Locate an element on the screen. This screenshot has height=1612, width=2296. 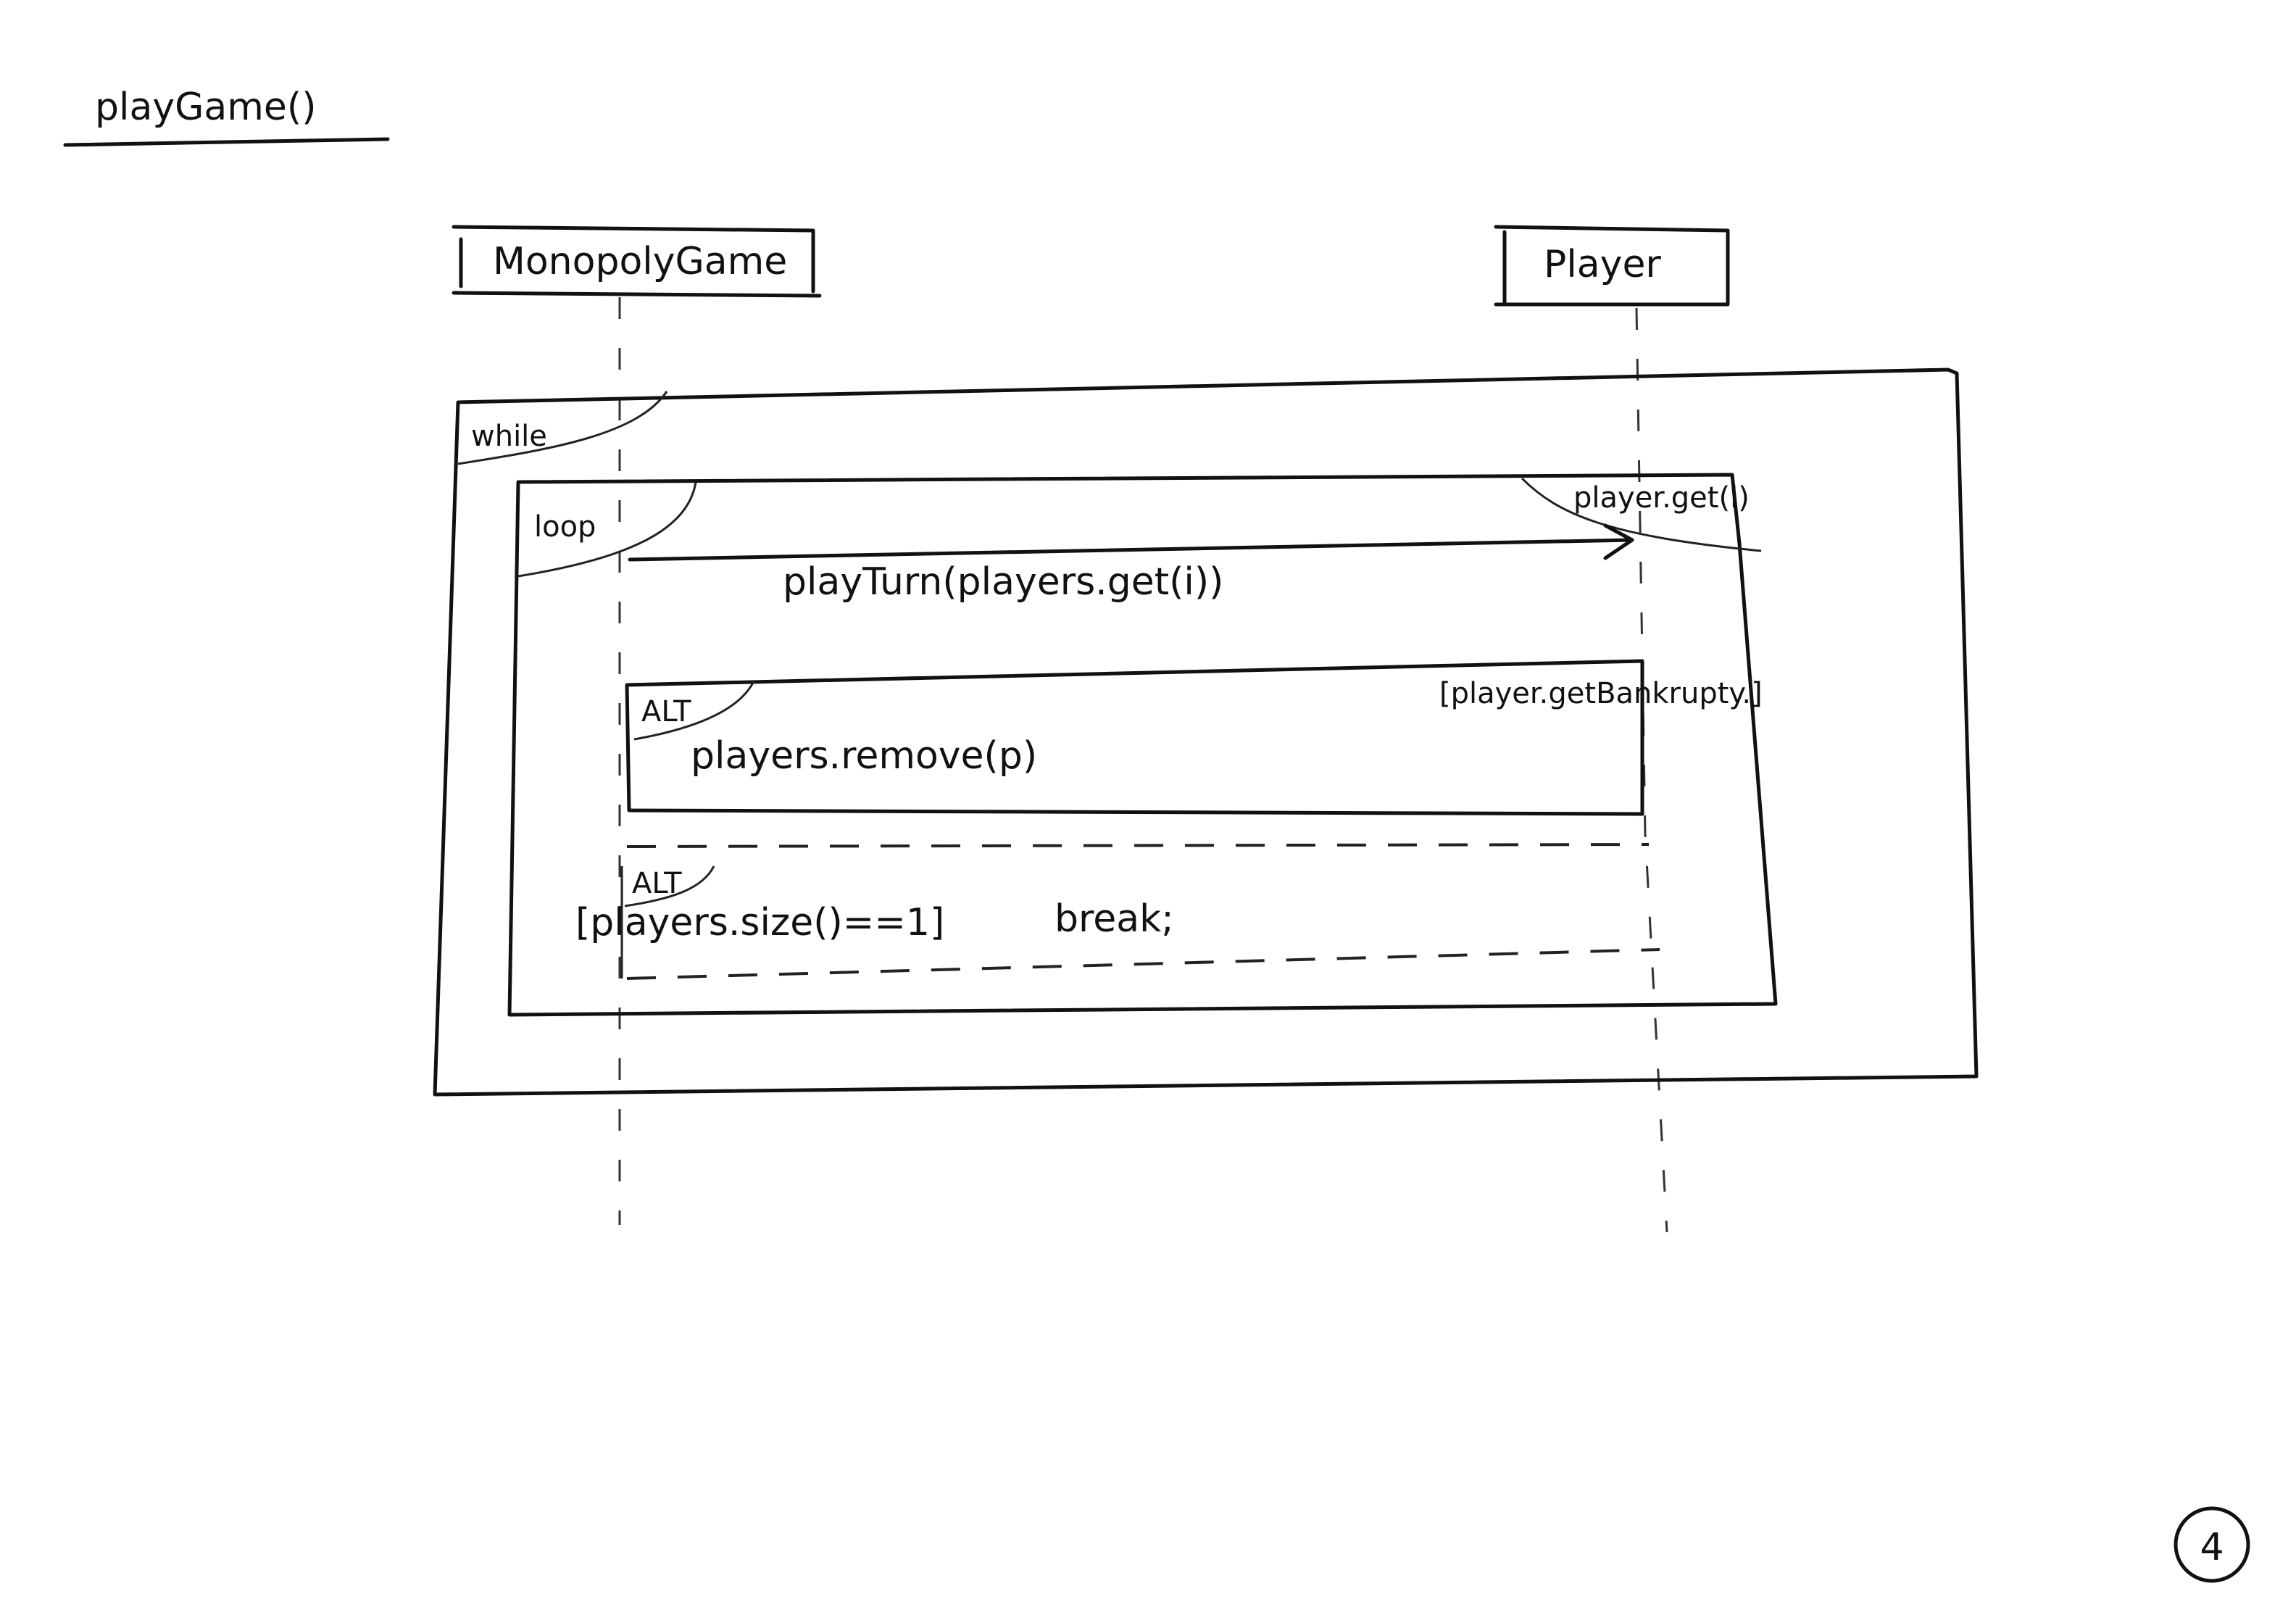
title-underline is located at coordinates (226, 142).